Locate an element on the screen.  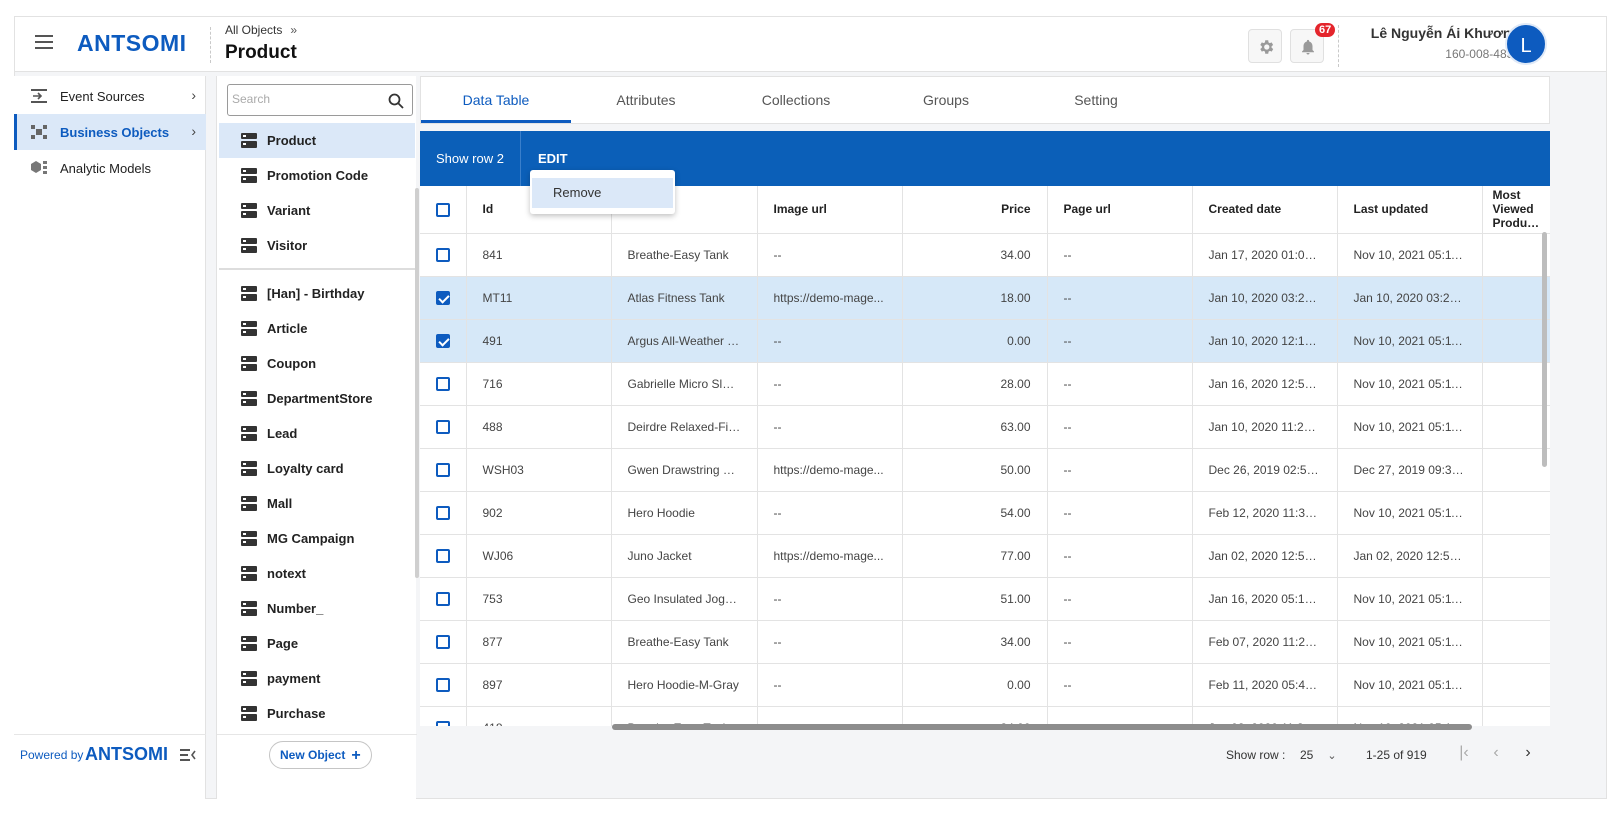
object-list-scrollbar is located at coordinates (417, 383).